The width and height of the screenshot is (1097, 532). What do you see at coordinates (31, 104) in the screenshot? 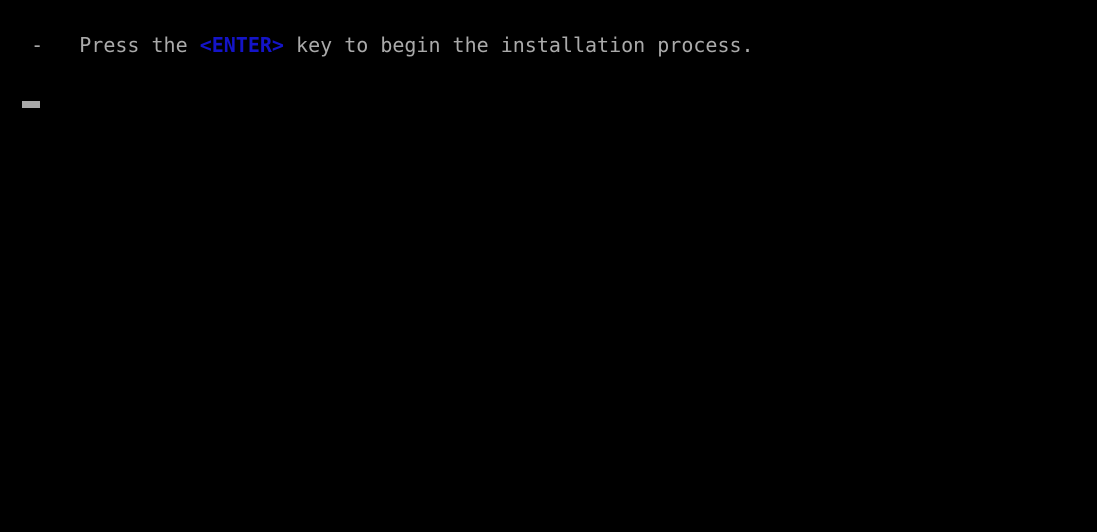
I see `block-cursor` at bounding box center [31, 104].